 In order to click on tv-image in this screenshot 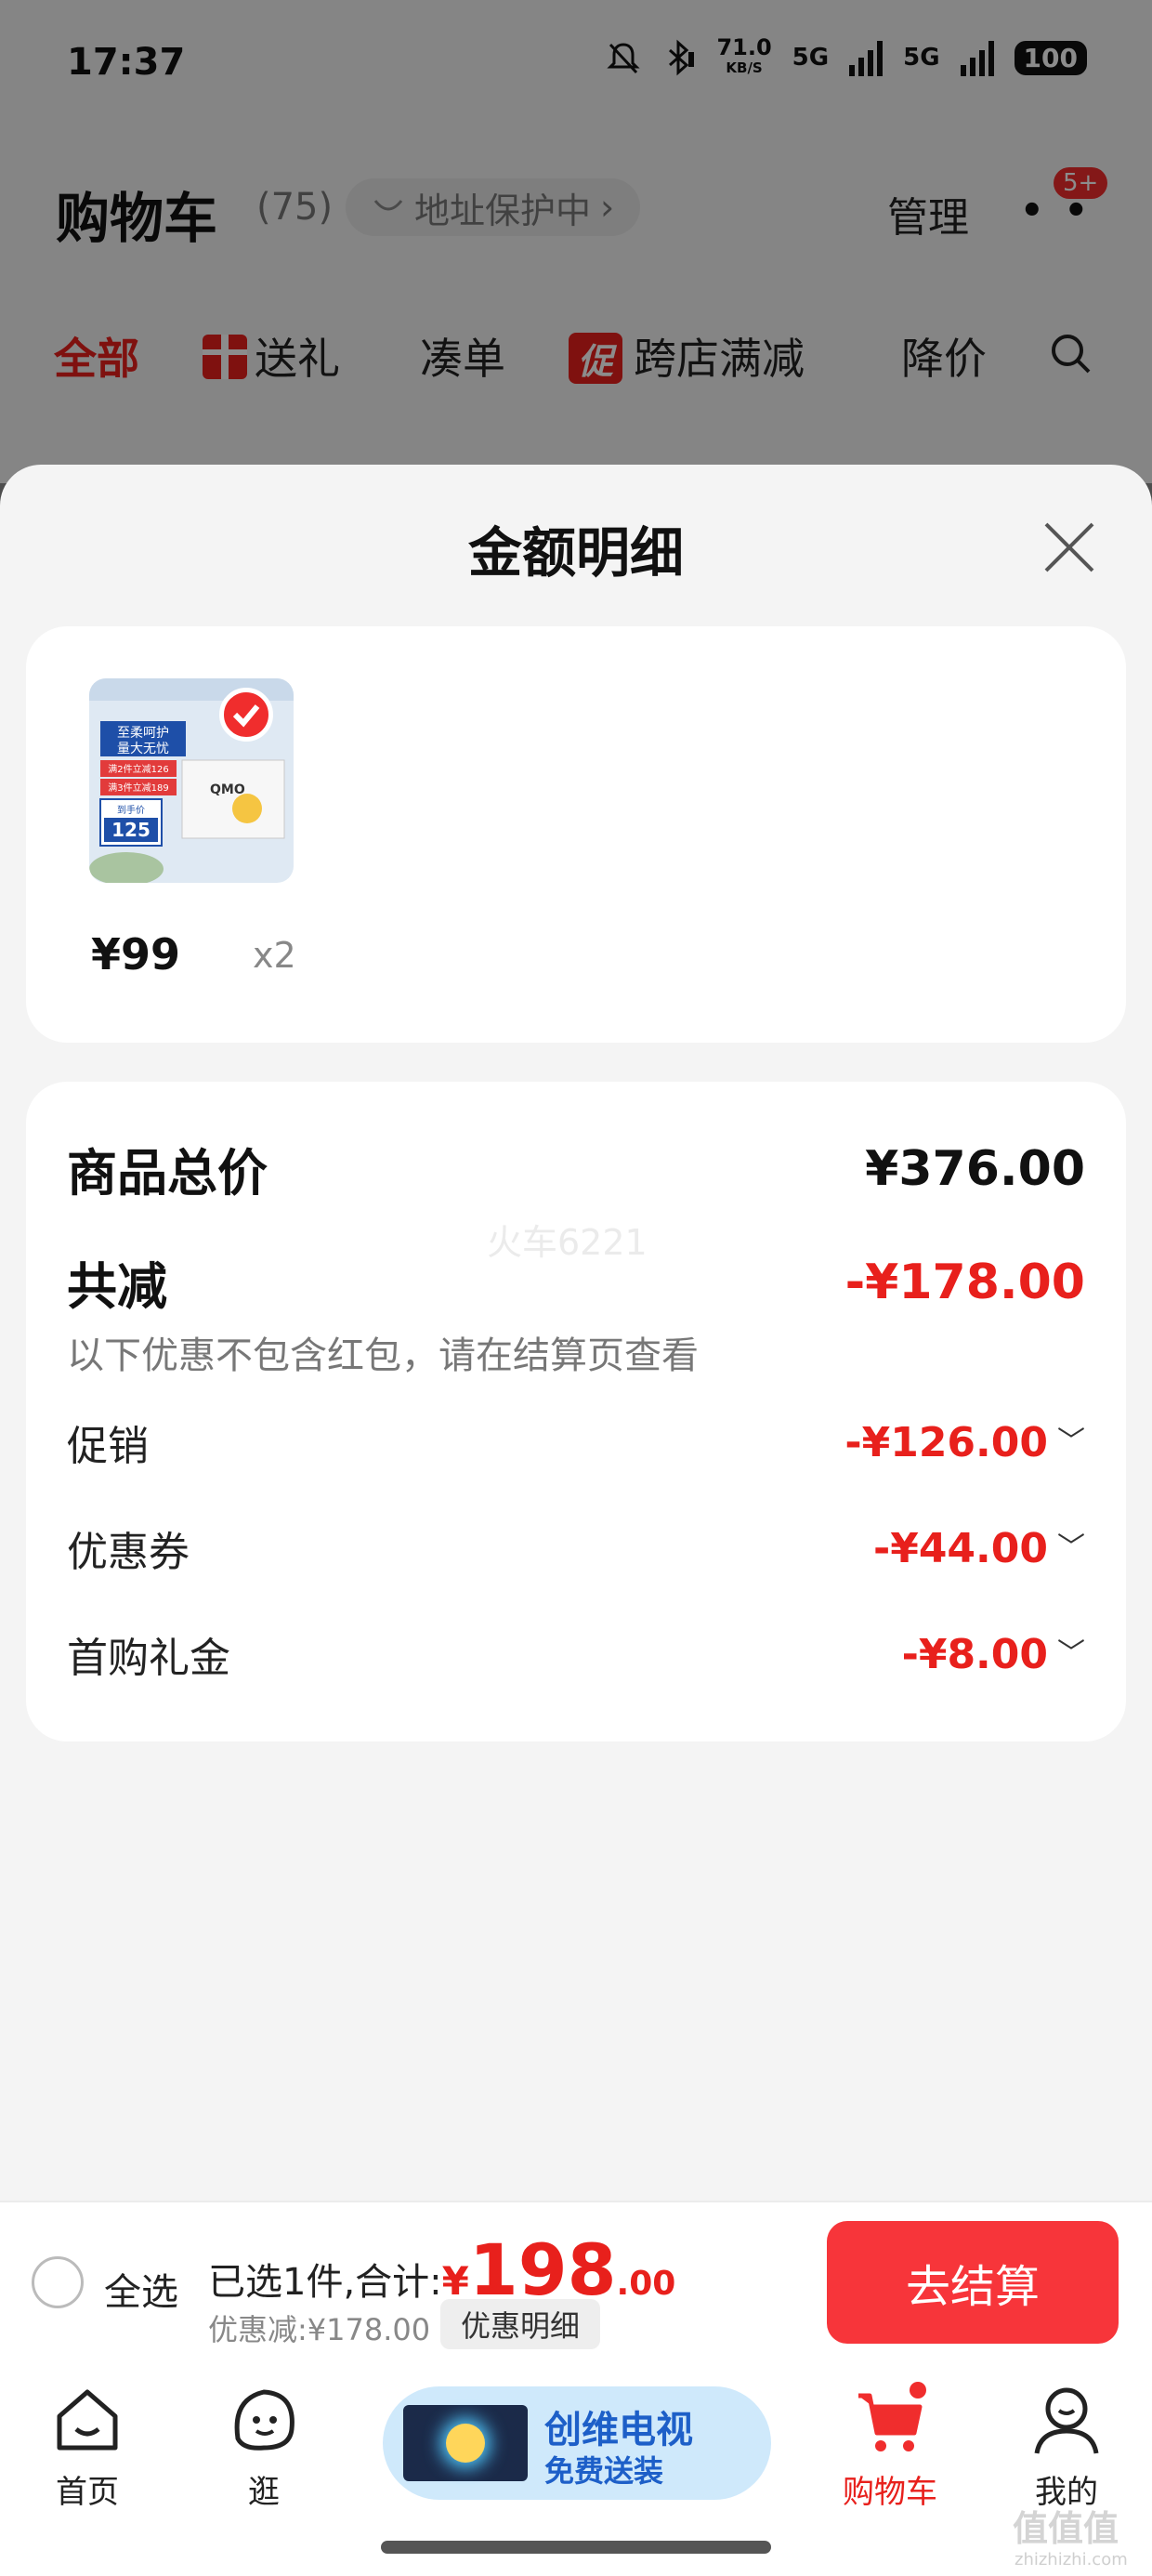, I will do `click(465, 2443)`.